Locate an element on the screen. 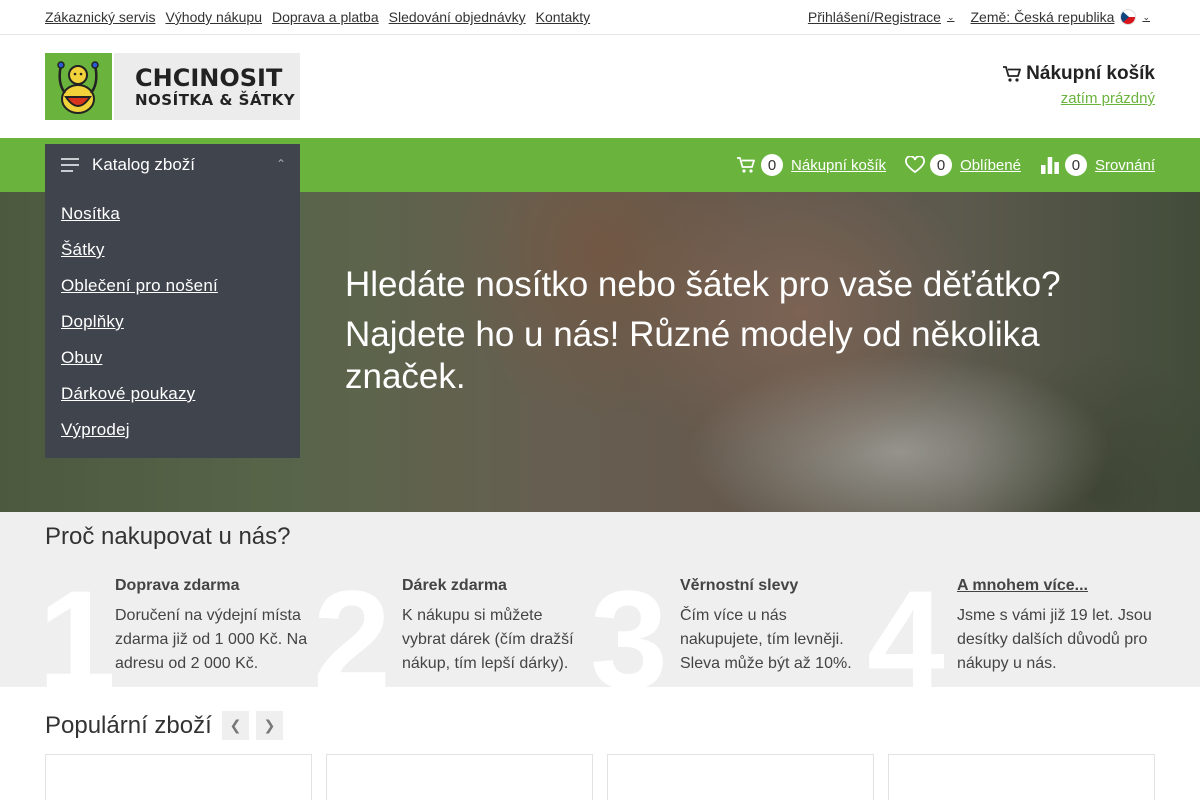 The height and width of the screenshot is (800, 1200). country-dropdown: Země: Česká republika ⌄ is located at coordinates (1060, 17).